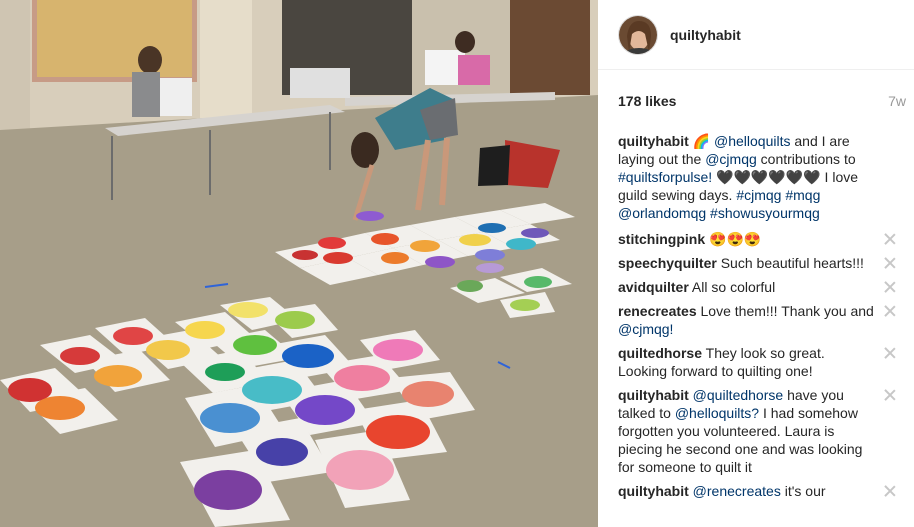 The width and height of the screenshot is (914, 527). What do you see at coordinates (792, 263) in the screenshot?
I see `comment-text: Such beautiful hearts!!!` at bounding box center [792, 263].